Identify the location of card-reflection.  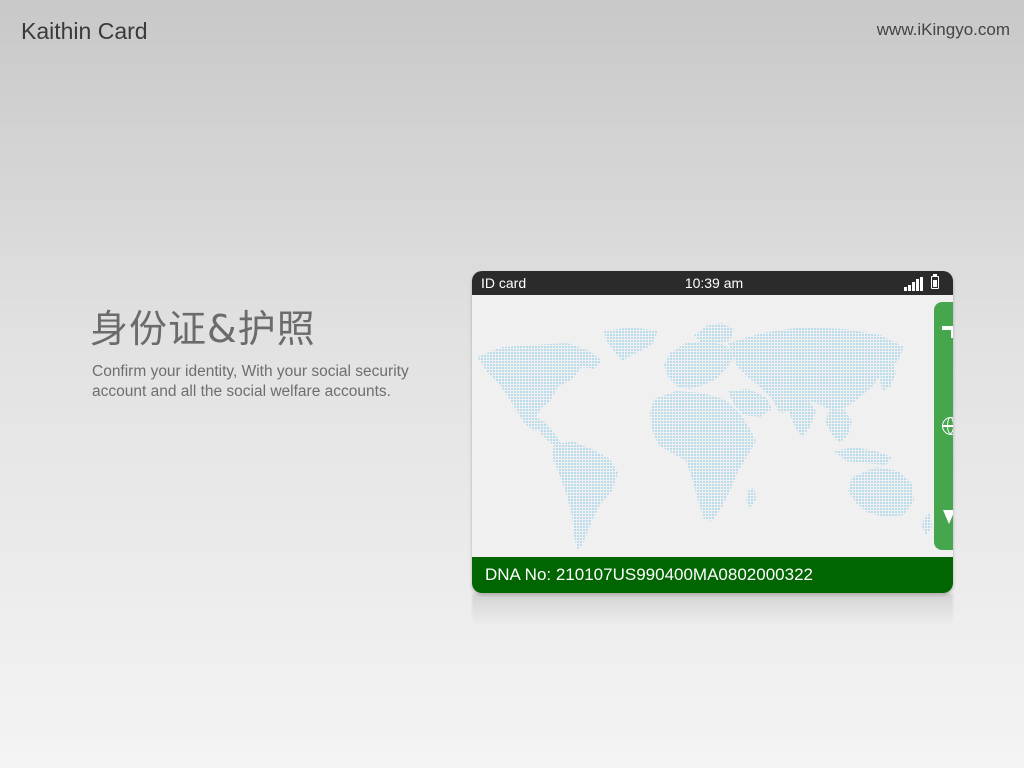
(712, 610).